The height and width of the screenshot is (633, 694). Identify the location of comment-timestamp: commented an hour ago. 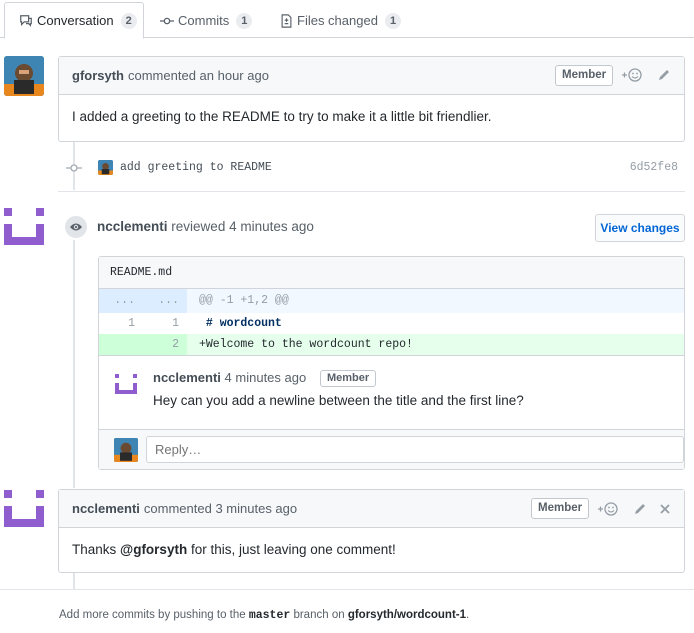
(198, 75).